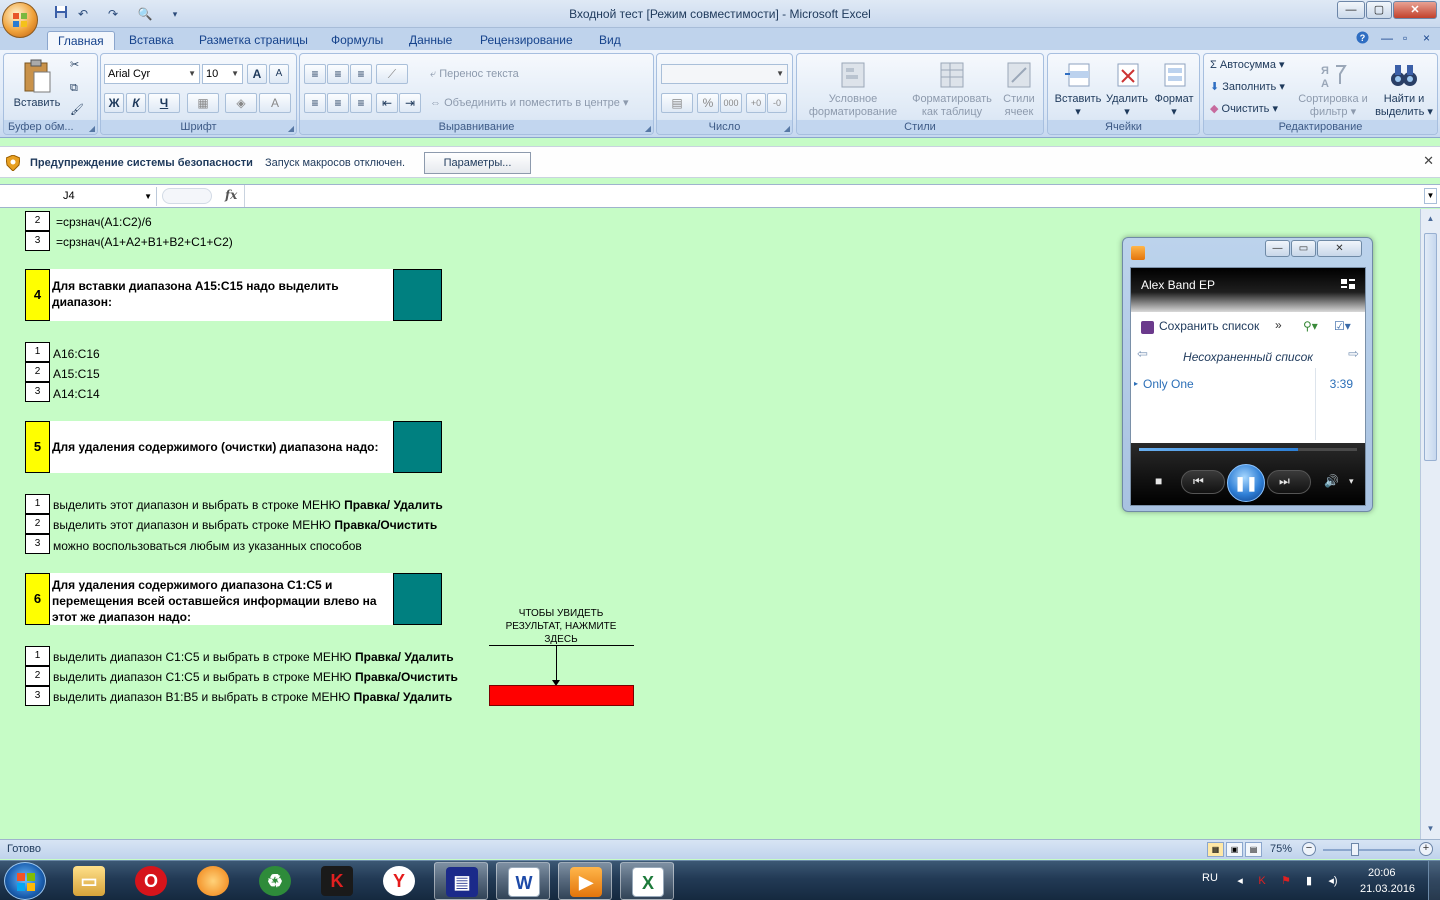  What do you see at coordinates (1262, 881) in the screenshot?
I see `tray-kaspersky-icon: K` at bounding box center [1262, 881].